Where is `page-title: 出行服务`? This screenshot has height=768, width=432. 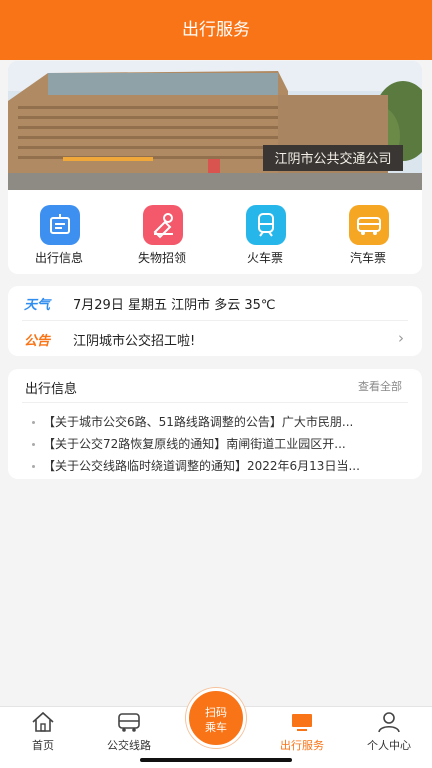
page-title: 出行服务 is located at coordinates (216, 30).